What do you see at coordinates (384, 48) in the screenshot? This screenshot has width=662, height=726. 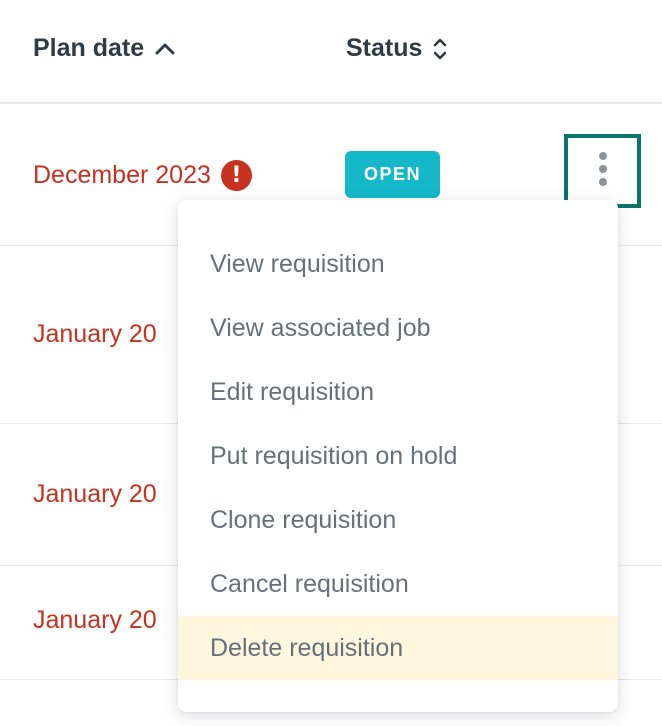 I see `status-header-label: Status` at bounding box center [384, 48].